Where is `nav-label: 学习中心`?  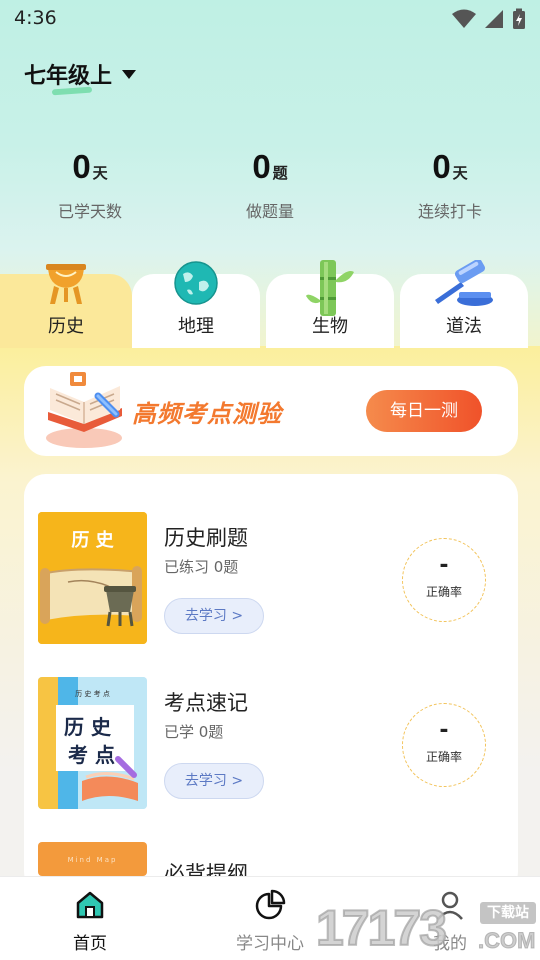
nav-label: 学习中心 is located at coordinates (270, 944).